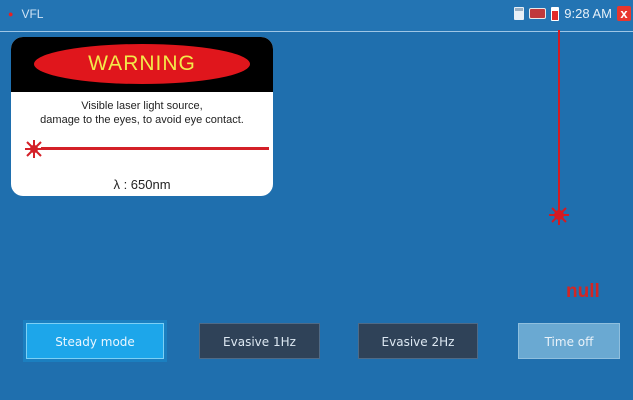  I want to click on warning-title: WARNING, so click(142, 64).